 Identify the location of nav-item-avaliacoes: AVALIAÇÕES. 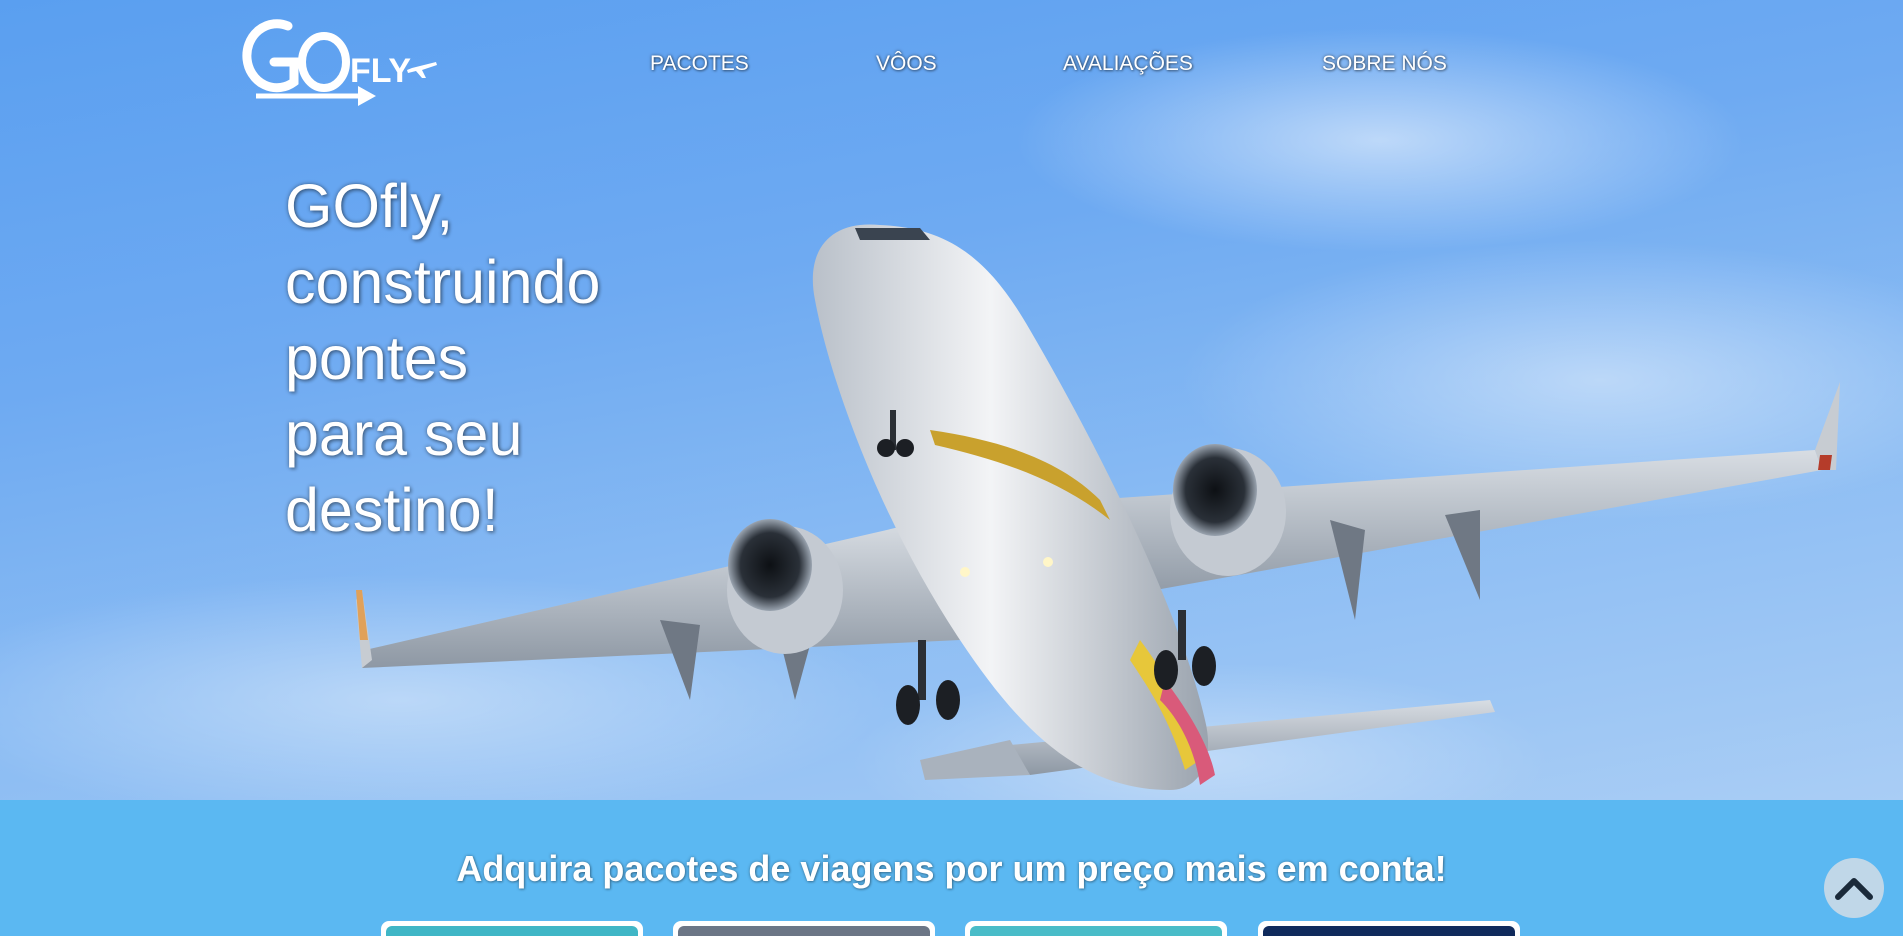
(1128, 64).